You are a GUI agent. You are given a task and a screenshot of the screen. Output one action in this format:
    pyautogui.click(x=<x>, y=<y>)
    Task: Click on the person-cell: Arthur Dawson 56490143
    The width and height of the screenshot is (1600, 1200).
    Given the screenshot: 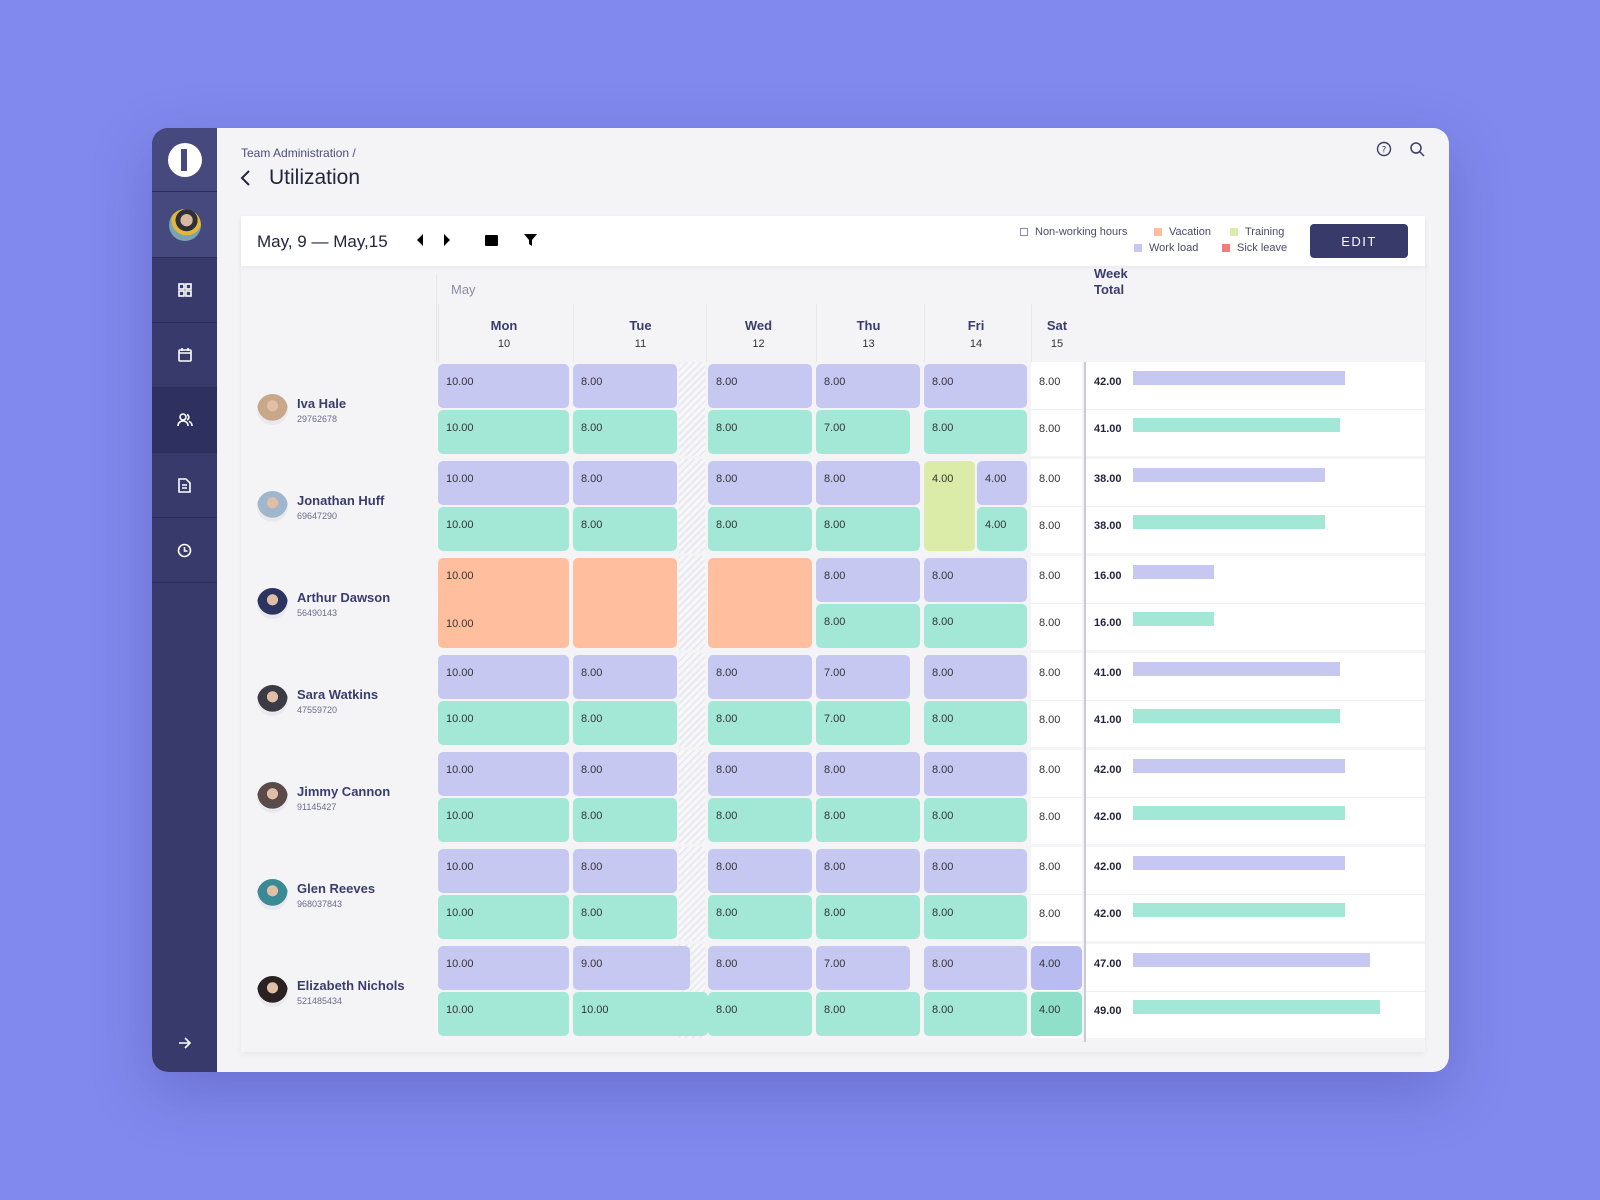 What is the action you would take?
    pyautogui.click(x=338, y=603)
    